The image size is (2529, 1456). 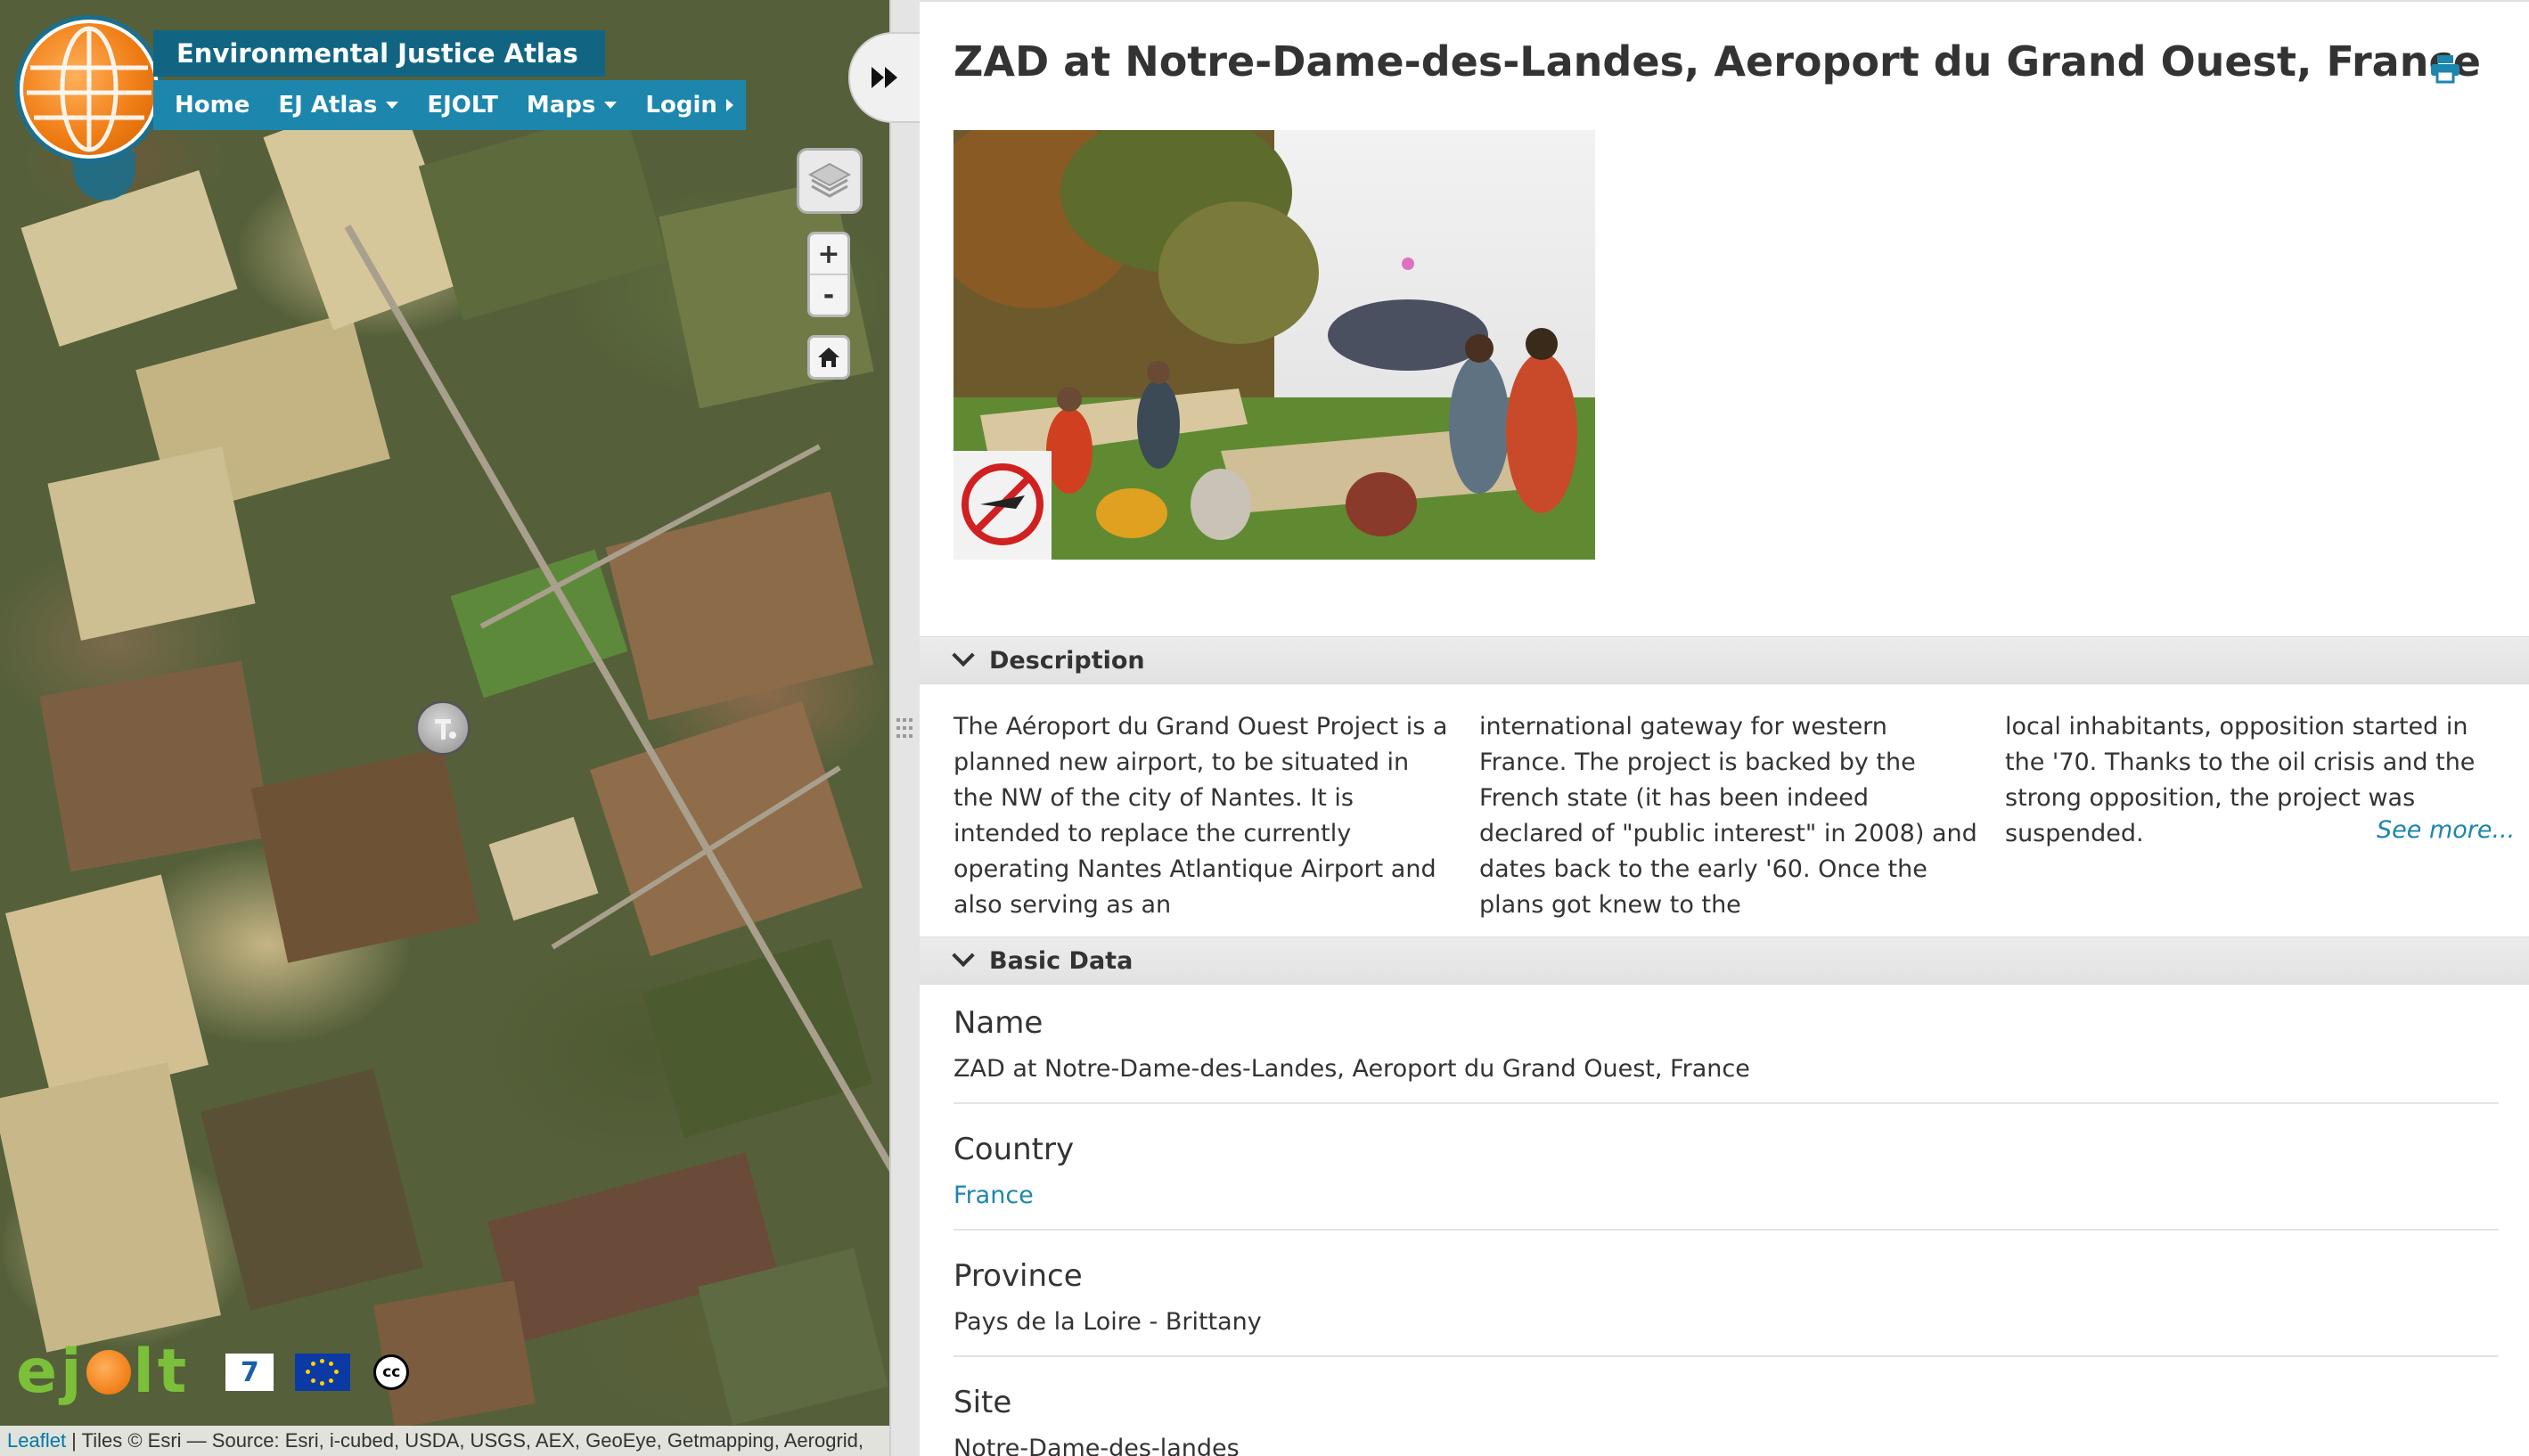 I want to click on zoom-control: + -, so click(x=828, y=274).